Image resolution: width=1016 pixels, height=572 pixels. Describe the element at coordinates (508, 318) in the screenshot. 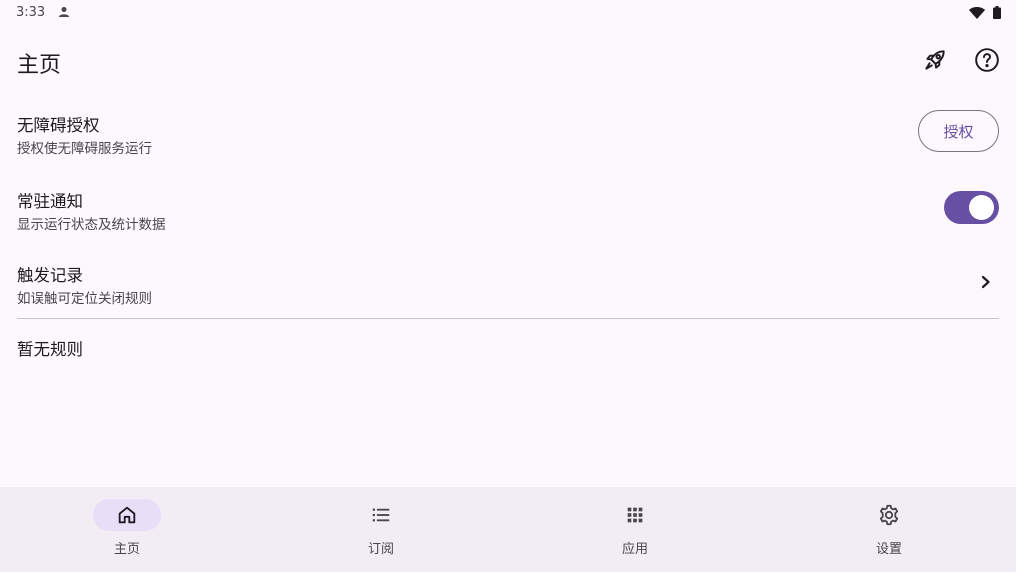

I see `divider` at that location.